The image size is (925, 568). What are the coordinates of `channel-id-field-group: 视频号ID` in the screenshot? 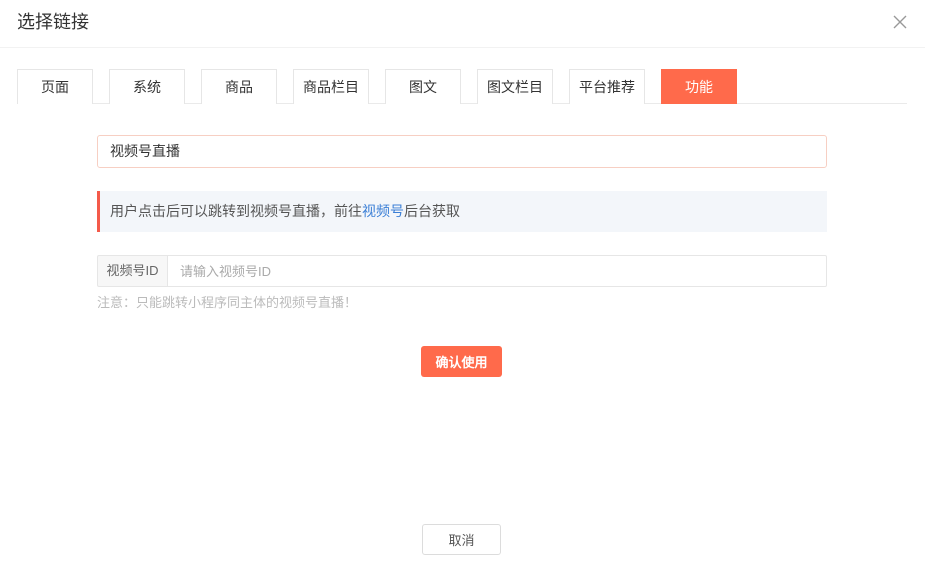 It's located at (462, 271).